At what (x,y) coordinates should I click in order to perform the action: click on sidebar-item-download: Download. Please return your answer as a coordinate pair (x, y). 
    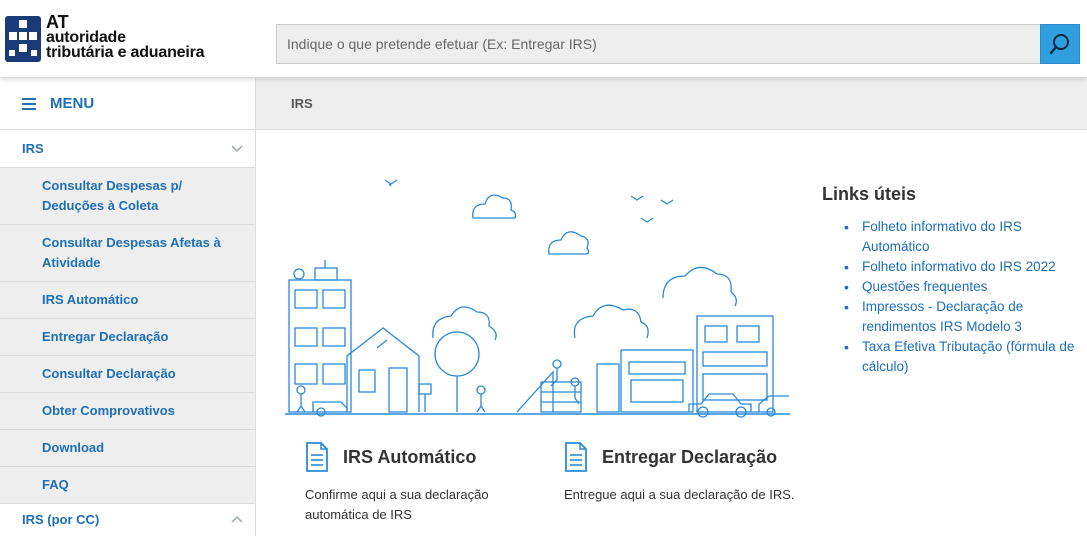
    Looking at the image, I should click on (127, 448).